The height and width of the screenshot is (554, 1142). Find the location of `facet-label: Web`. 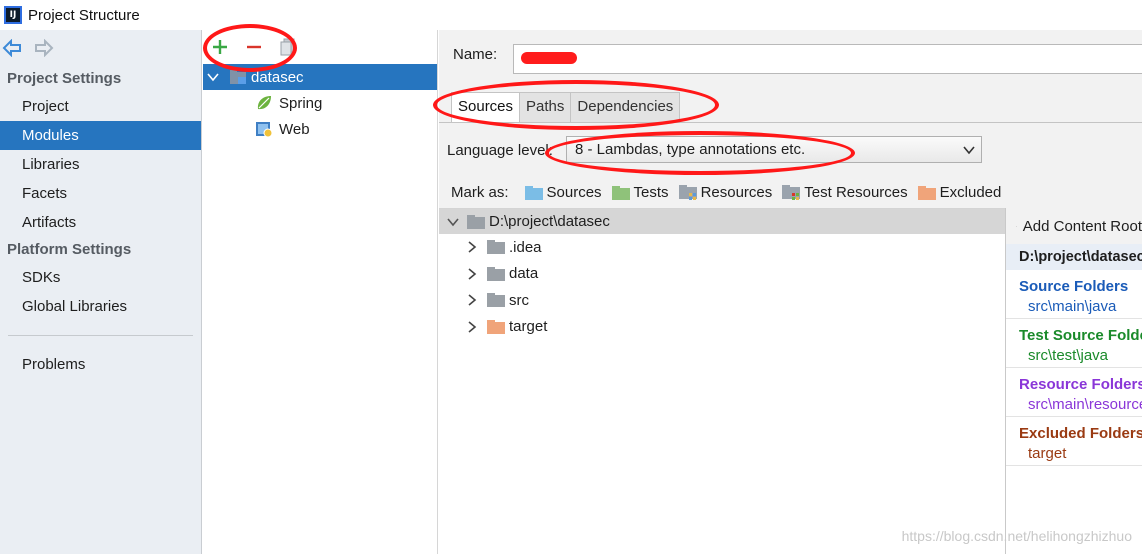

facet-label: Web is located at coordinates (294, 129).